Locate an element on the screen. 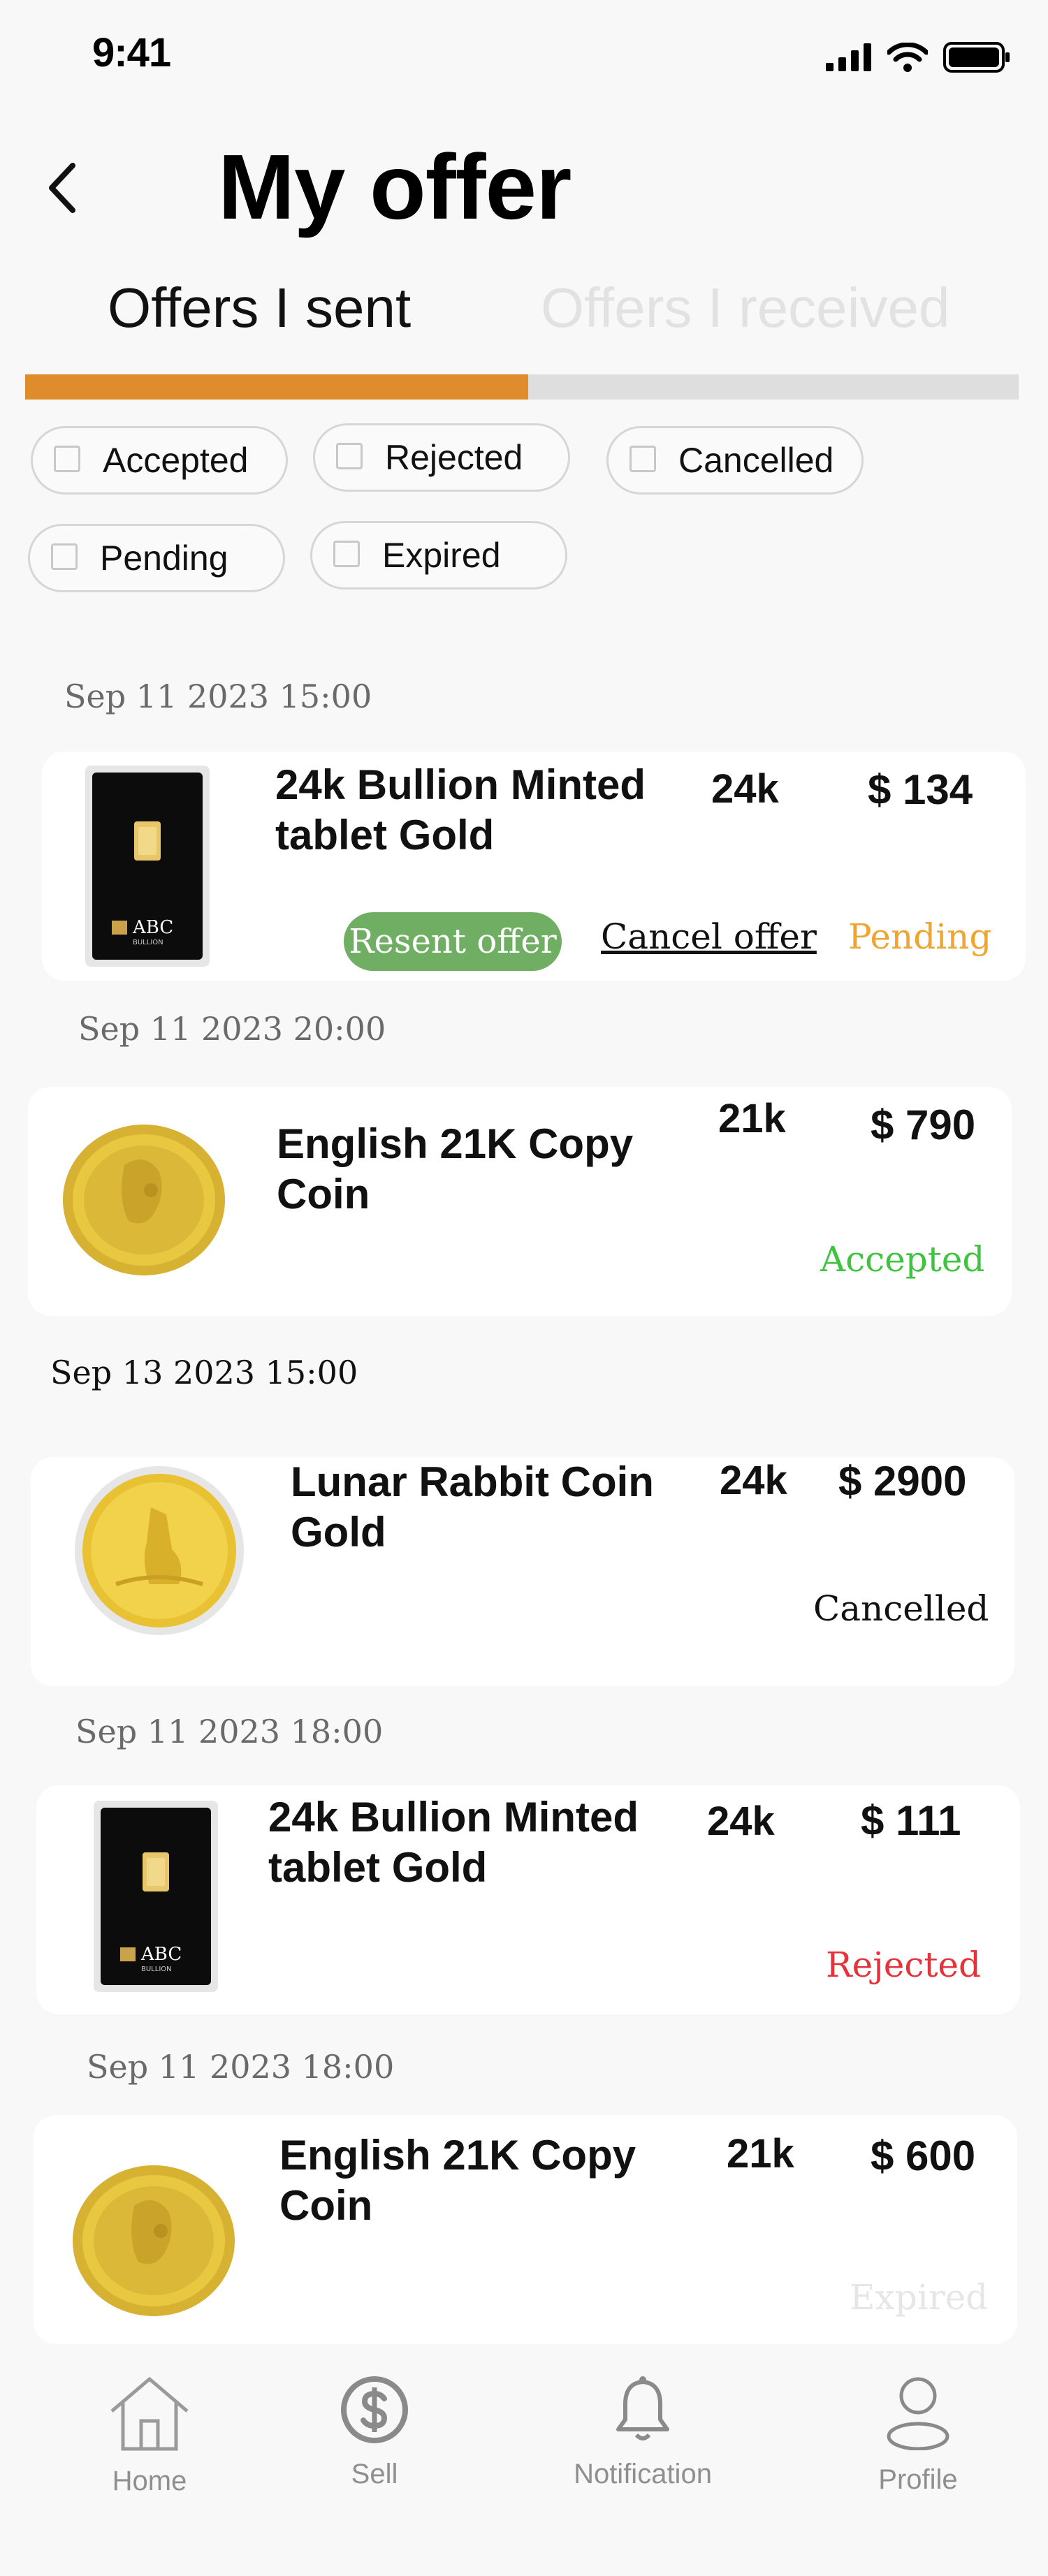  offer-date: Sep 11 2023 20:00 is located at coordinates (232, 1029).